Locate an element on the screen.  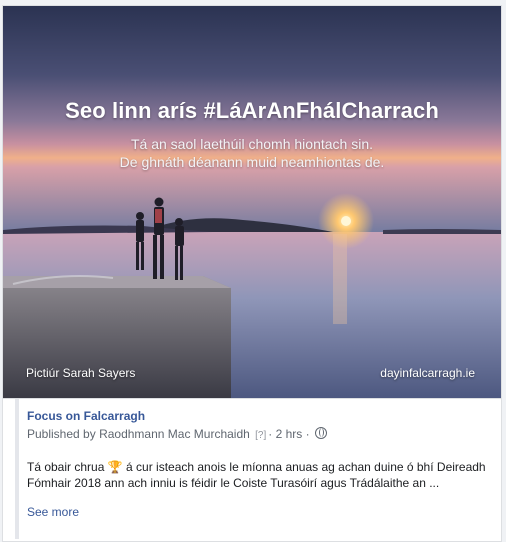
help-marker: [?] is located at coordinates (260, 435).